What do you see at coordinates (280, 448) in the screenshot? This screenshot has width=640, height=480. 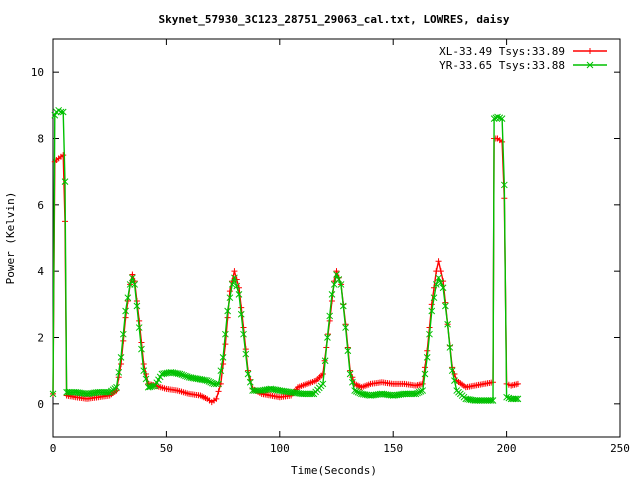 I see `x-tick-label: 100` at bounding box center [280, 448].